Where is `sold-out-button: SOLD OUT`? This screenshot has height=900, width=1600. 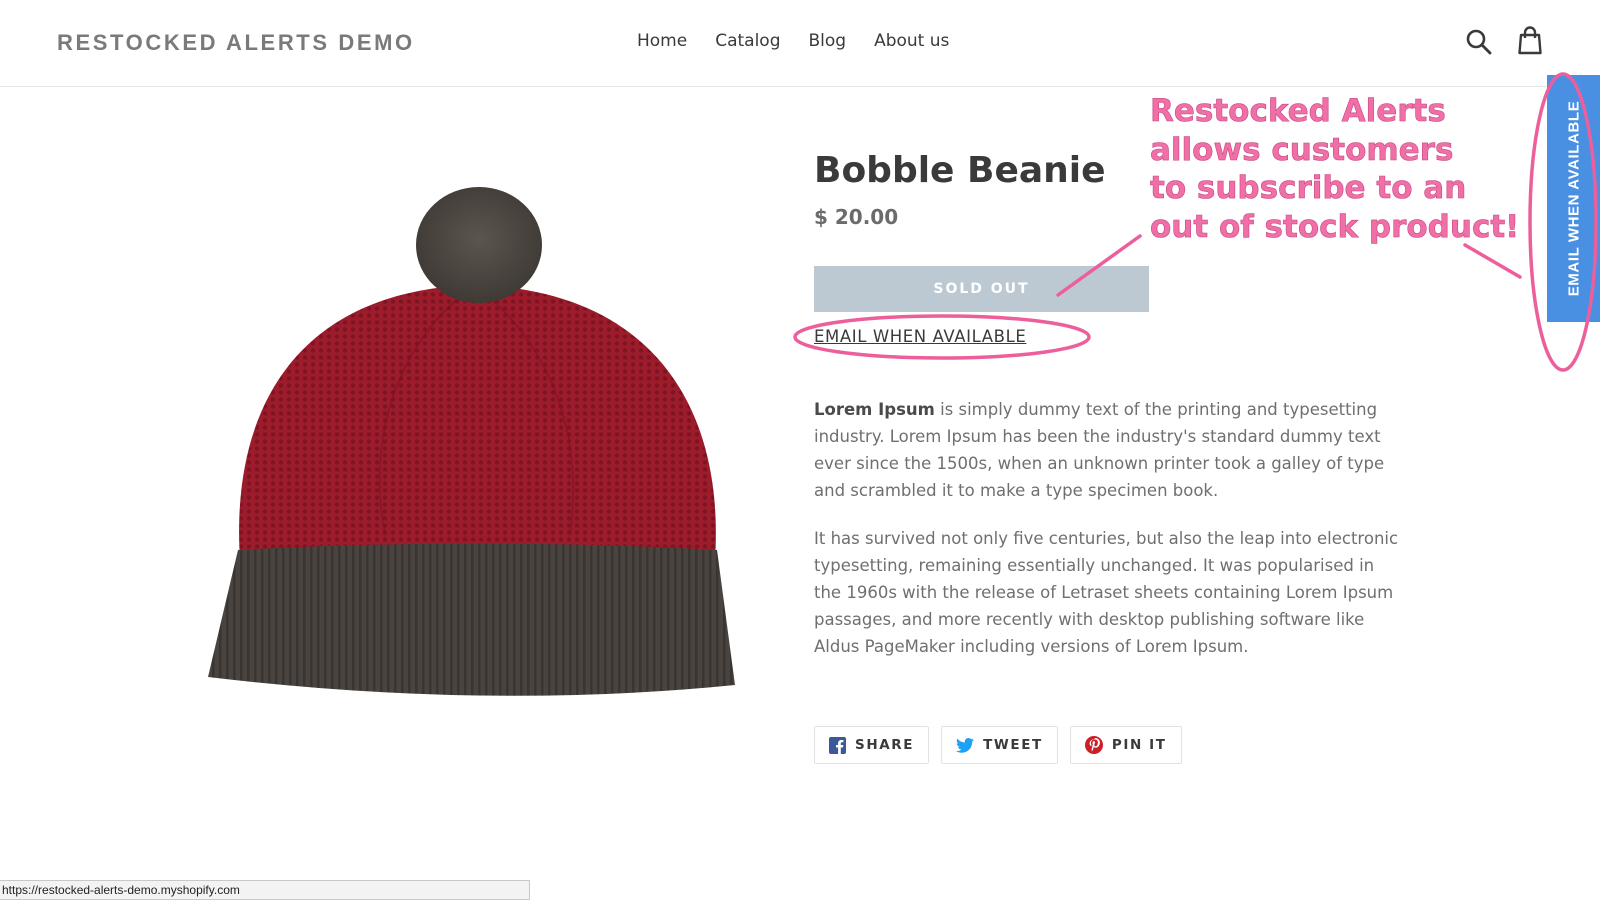 sold-out-button: SOLD OUT is located at coordinates (981, 289).